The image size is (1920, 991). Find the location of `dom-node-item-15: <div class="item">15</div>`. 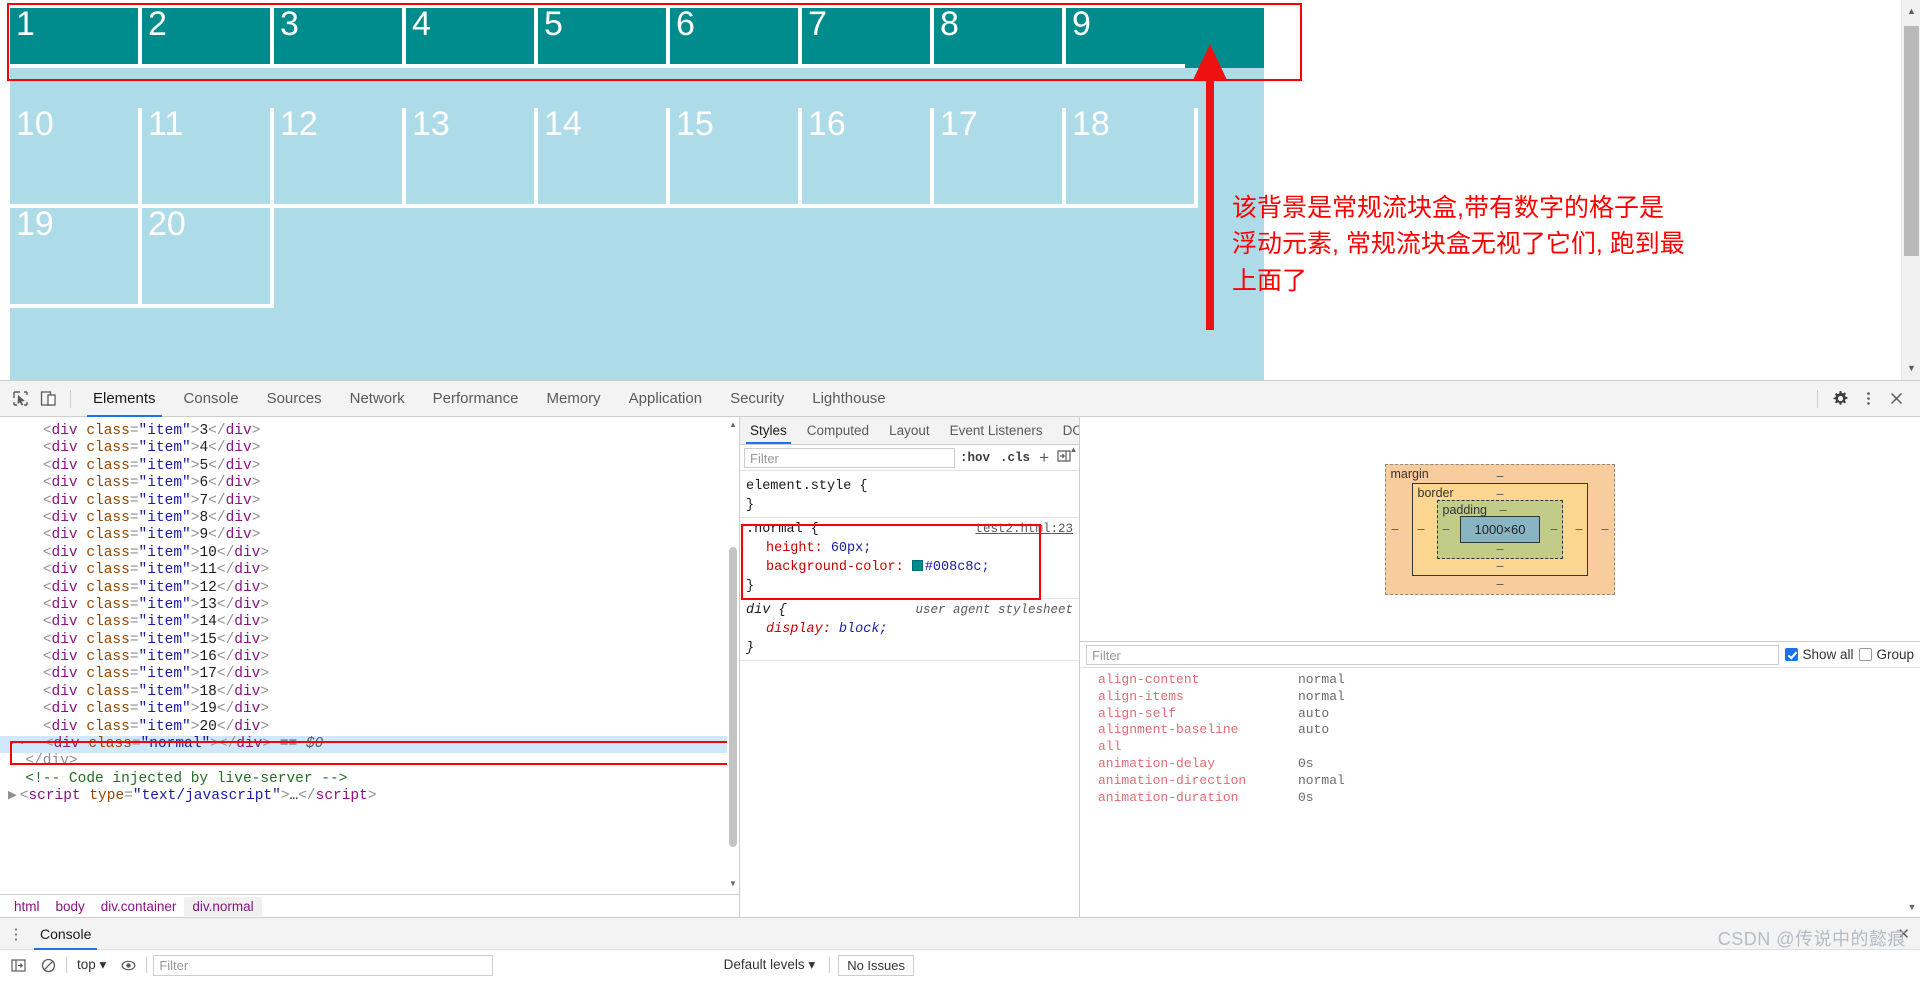

dom-node-item-15: <div class="item">15</div> is located at coordinates (369, 640).